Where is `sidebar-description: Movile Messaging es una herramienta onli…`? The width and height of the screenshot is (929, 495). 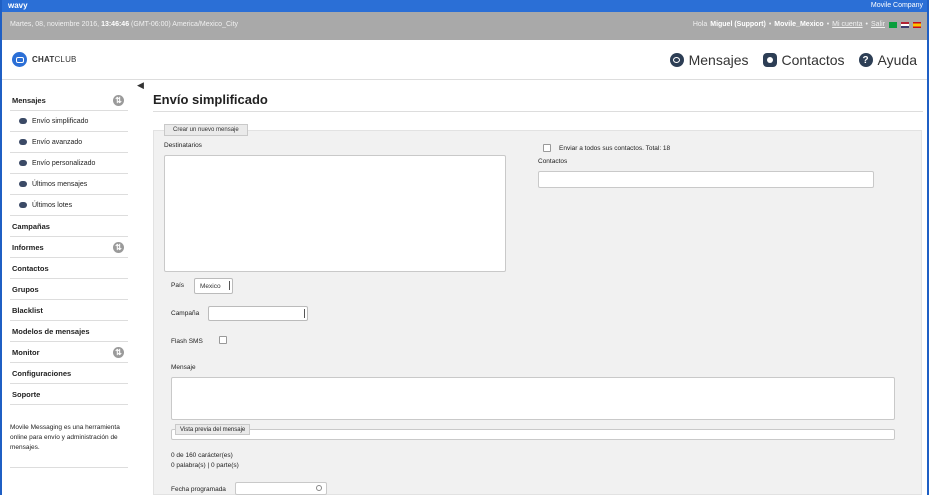 sidebar-description: Movile Messaging es una herramienta onli… is located at coordinates (69, 445).